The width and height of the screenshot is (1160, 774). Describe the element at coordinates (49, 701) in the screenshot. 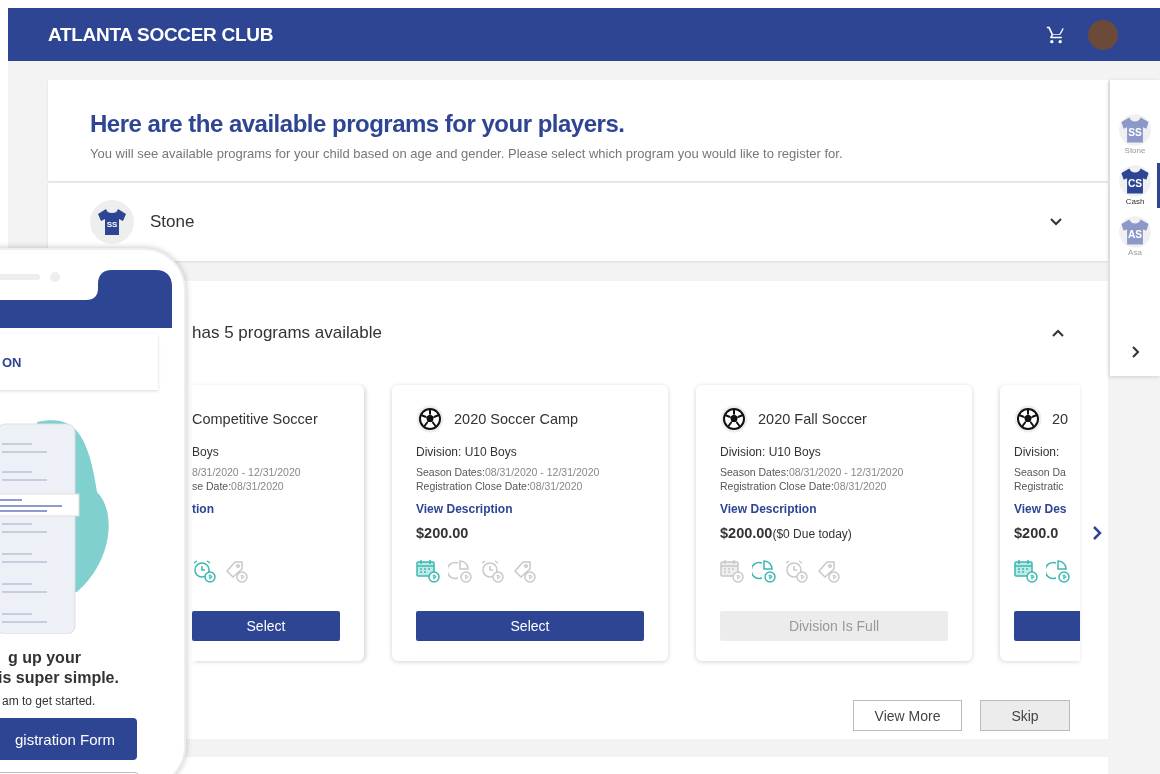

I see `phone-text: am to get started.` at that location.